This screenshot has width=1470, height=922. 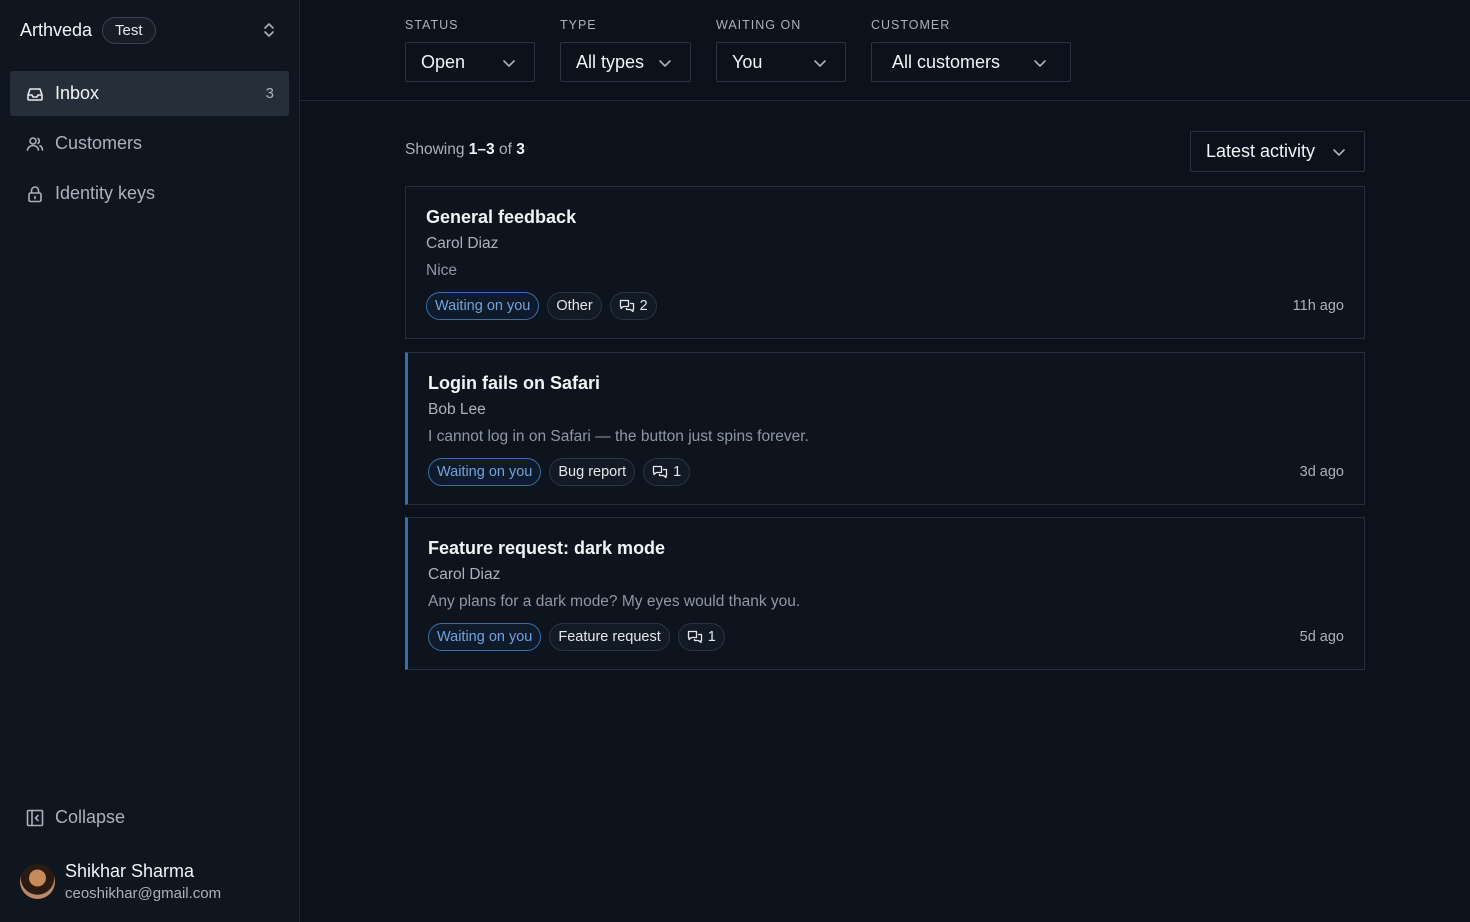 What do you see at coordinates (129, 30) in the screenshot?
I see `environment-badge: Test` at bounding box center [129, 30].